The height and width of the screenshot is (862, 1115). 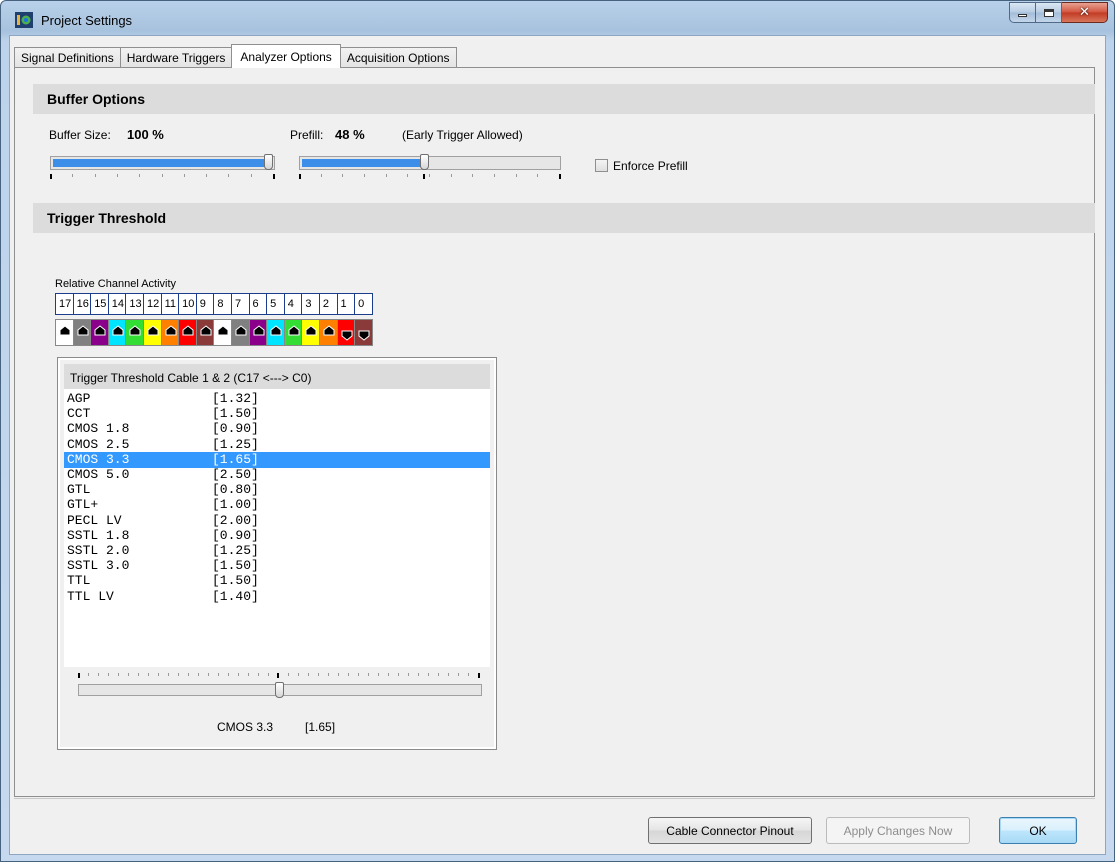 I want to click on tab-hardware-triggers: Hardware Triggers, so click(x=176, y=57).